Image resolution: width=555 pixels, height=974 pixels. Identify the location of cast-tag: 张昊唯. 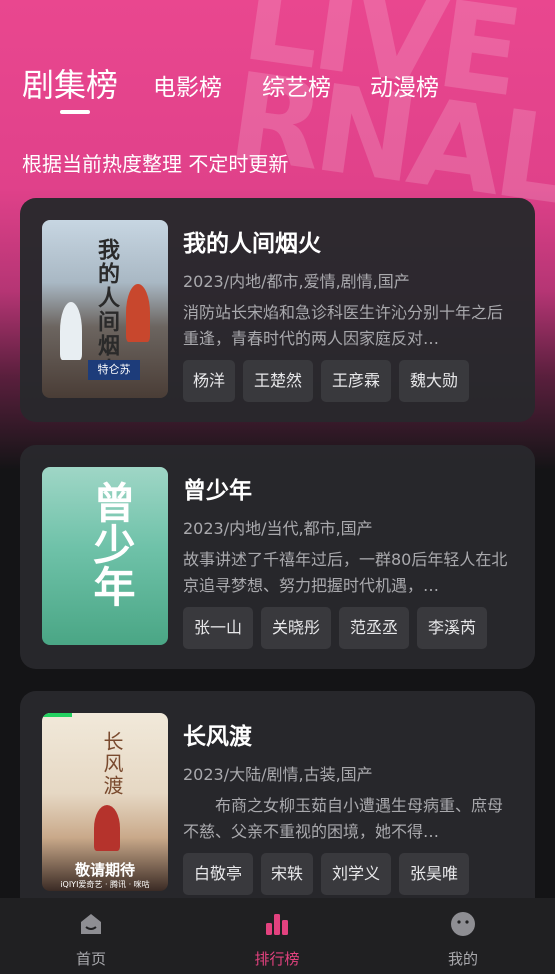
(434, 874).